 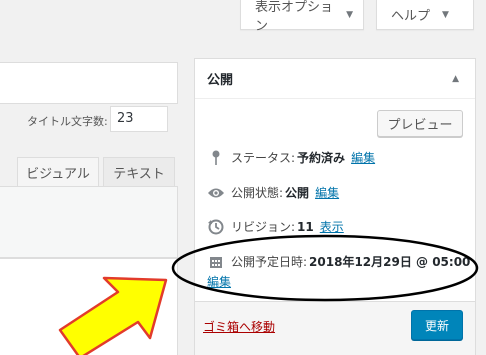 What do you see at coordinates (89, 222) in the screenshot?
I see `editor-toolbar` at bounding box center [89, 222].